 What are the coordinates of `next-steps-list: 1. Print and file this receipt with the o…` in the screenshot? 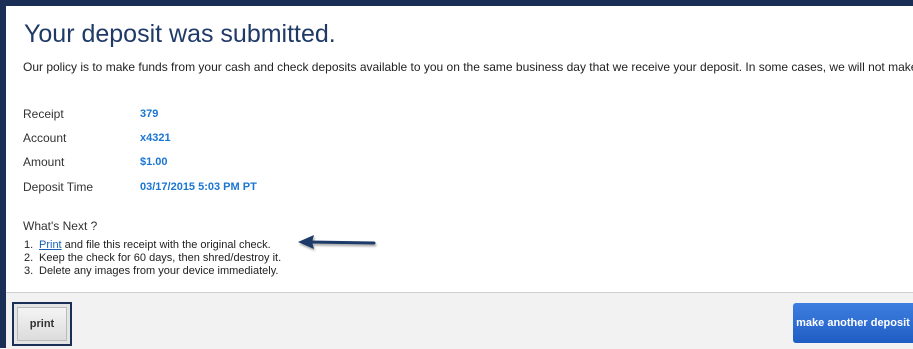 It's located at (152, 258).